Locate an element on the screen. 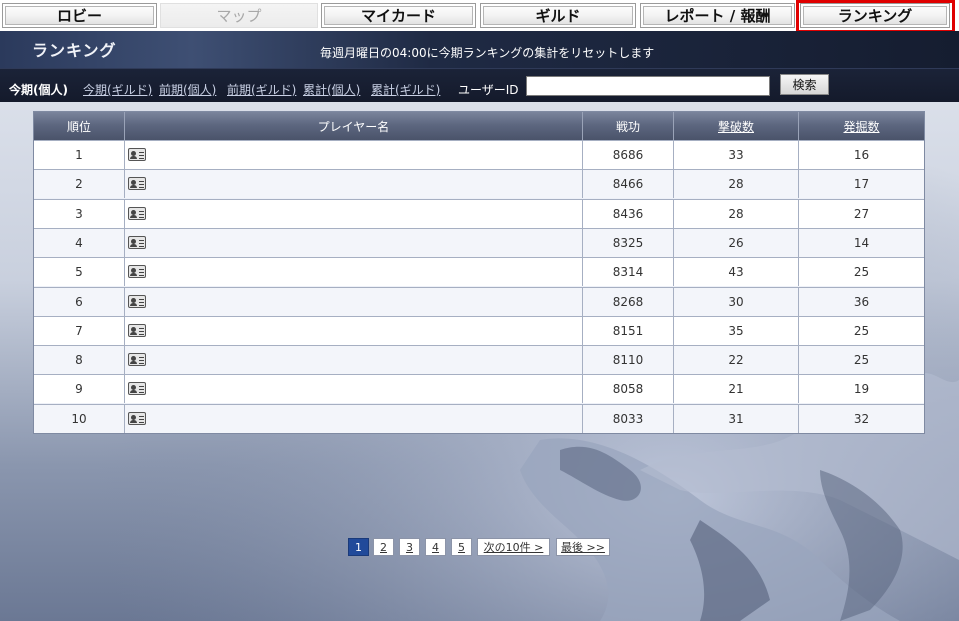 Image resolution: width=959 pixels, height=621 pixels. filter-link-total-personal: 累計(個人) is located at coordinates (331, 89).